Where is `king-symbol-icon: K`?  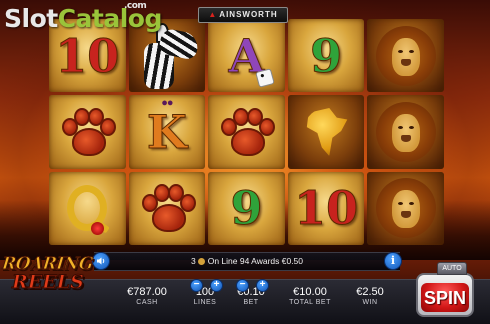
king-symbol-icon: K is located at coordinates (166, 131).